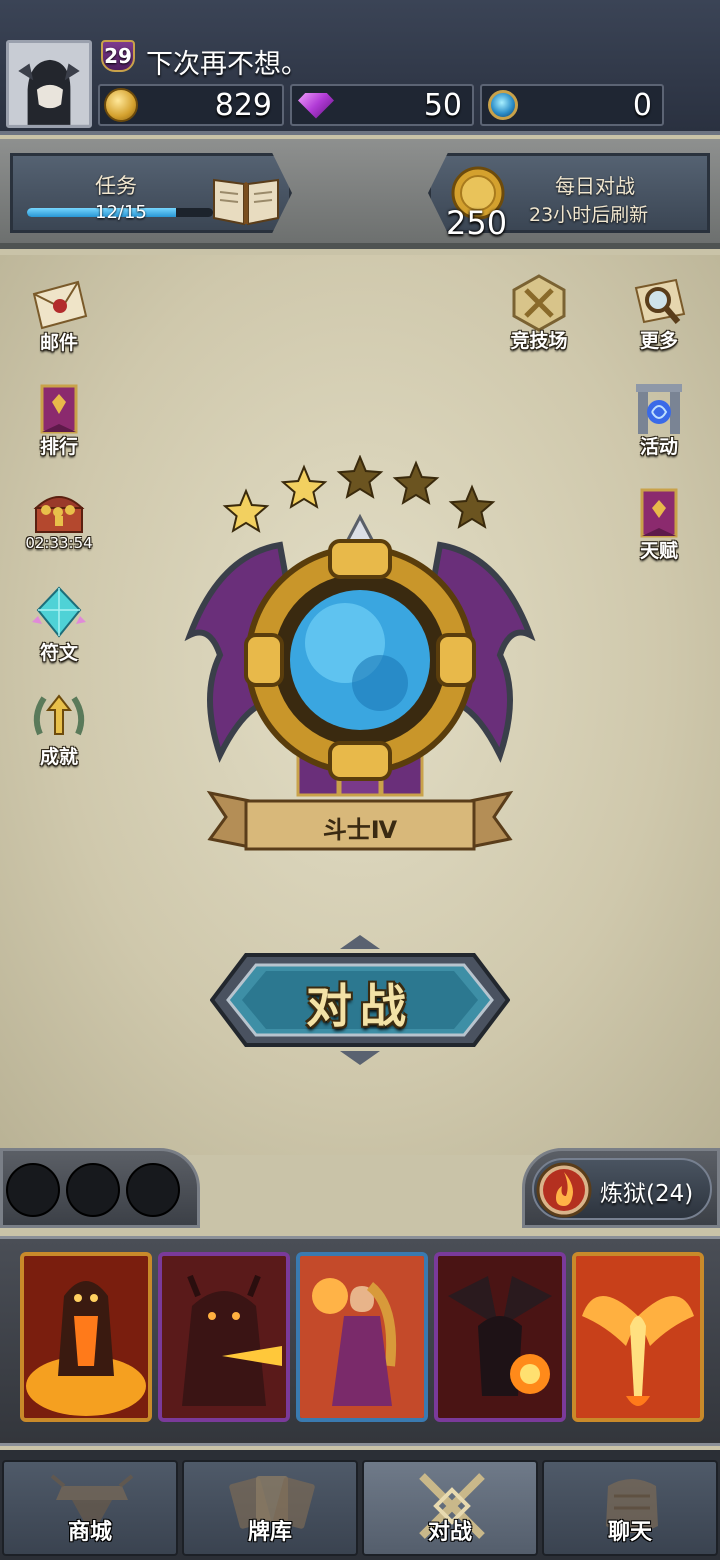 The width and height of the screenshot is (720, 1560). I want to click on ranking-banner-icon, so click(59, 409).